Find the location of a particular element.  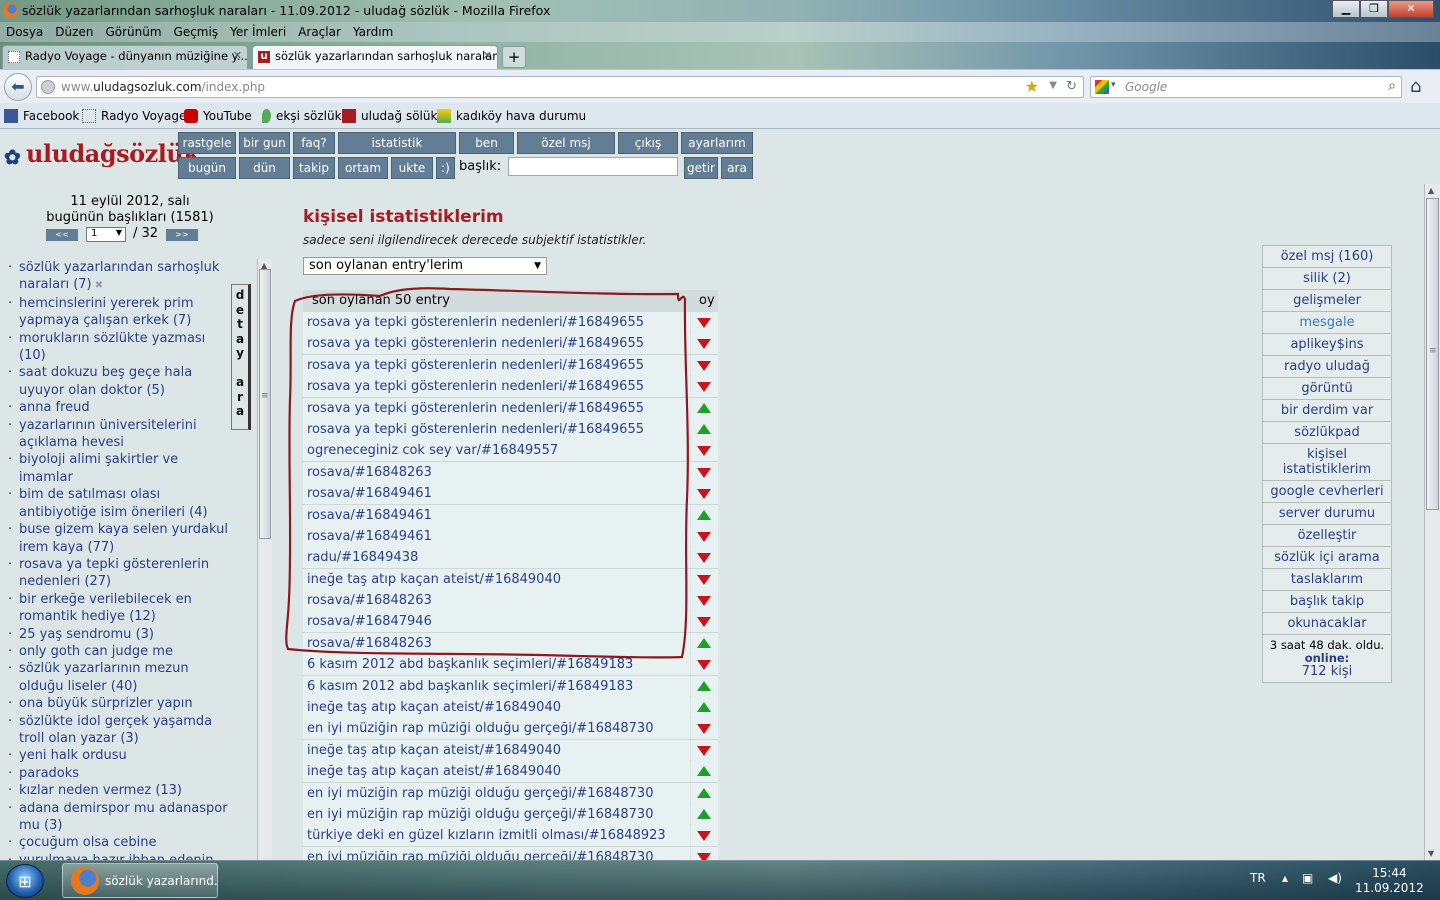

topic-link: çocuğum olsa cebine is located at coordinates (119, 843).